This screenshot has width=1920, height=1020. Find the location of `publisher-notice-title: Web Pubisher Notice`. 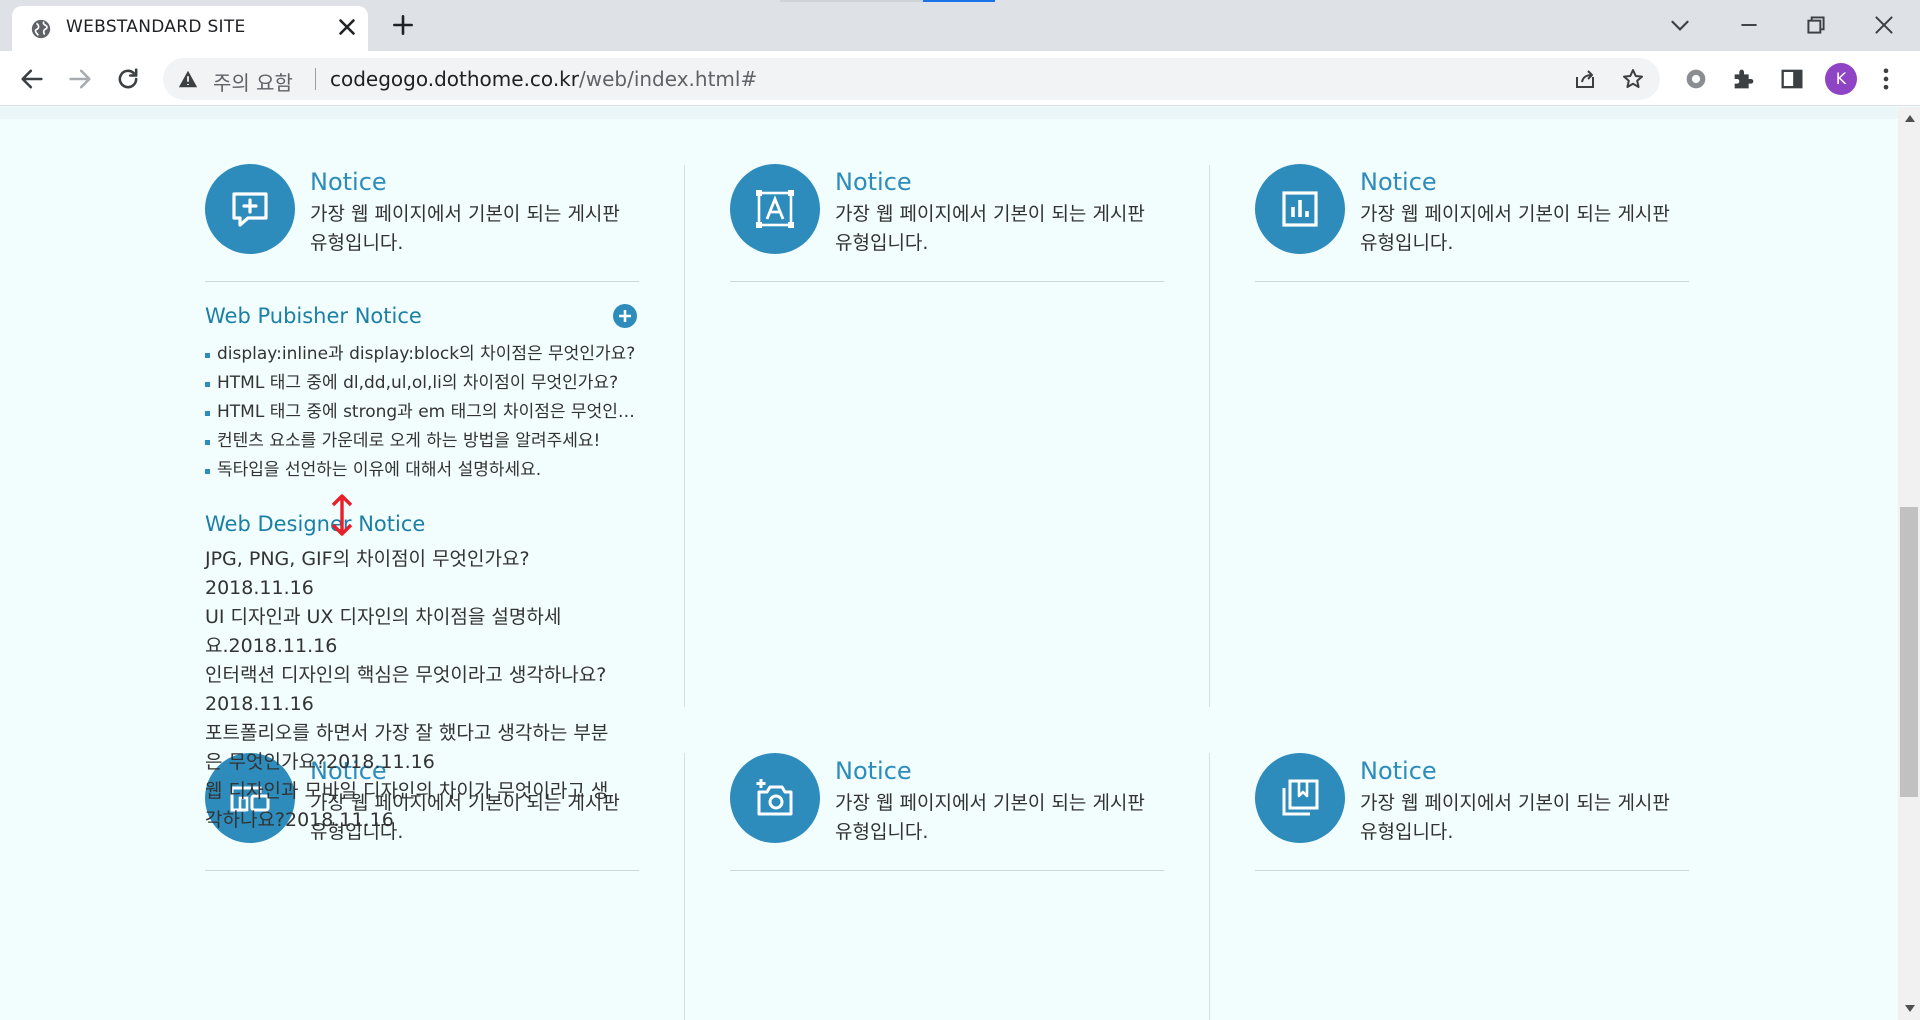

publisher-notice-title: Web Pubisher Notice is located at coordinates (313, 316).